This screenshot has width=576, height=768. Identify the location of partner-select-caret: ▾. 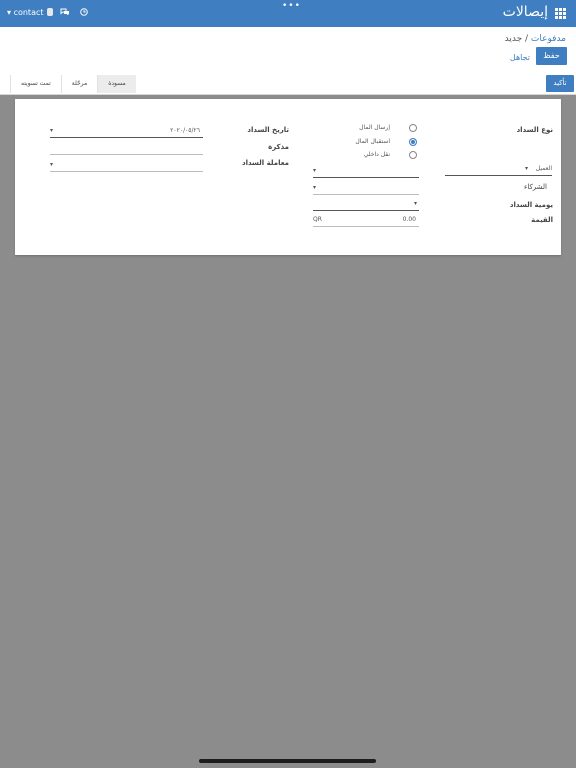
(315, 170).